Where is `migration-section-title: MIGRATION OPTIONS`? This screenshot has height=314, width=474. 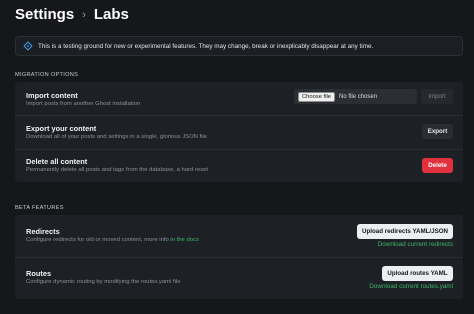
migration-section-title: MIGRATION OPTIONS is located at coordinates (47, 75).